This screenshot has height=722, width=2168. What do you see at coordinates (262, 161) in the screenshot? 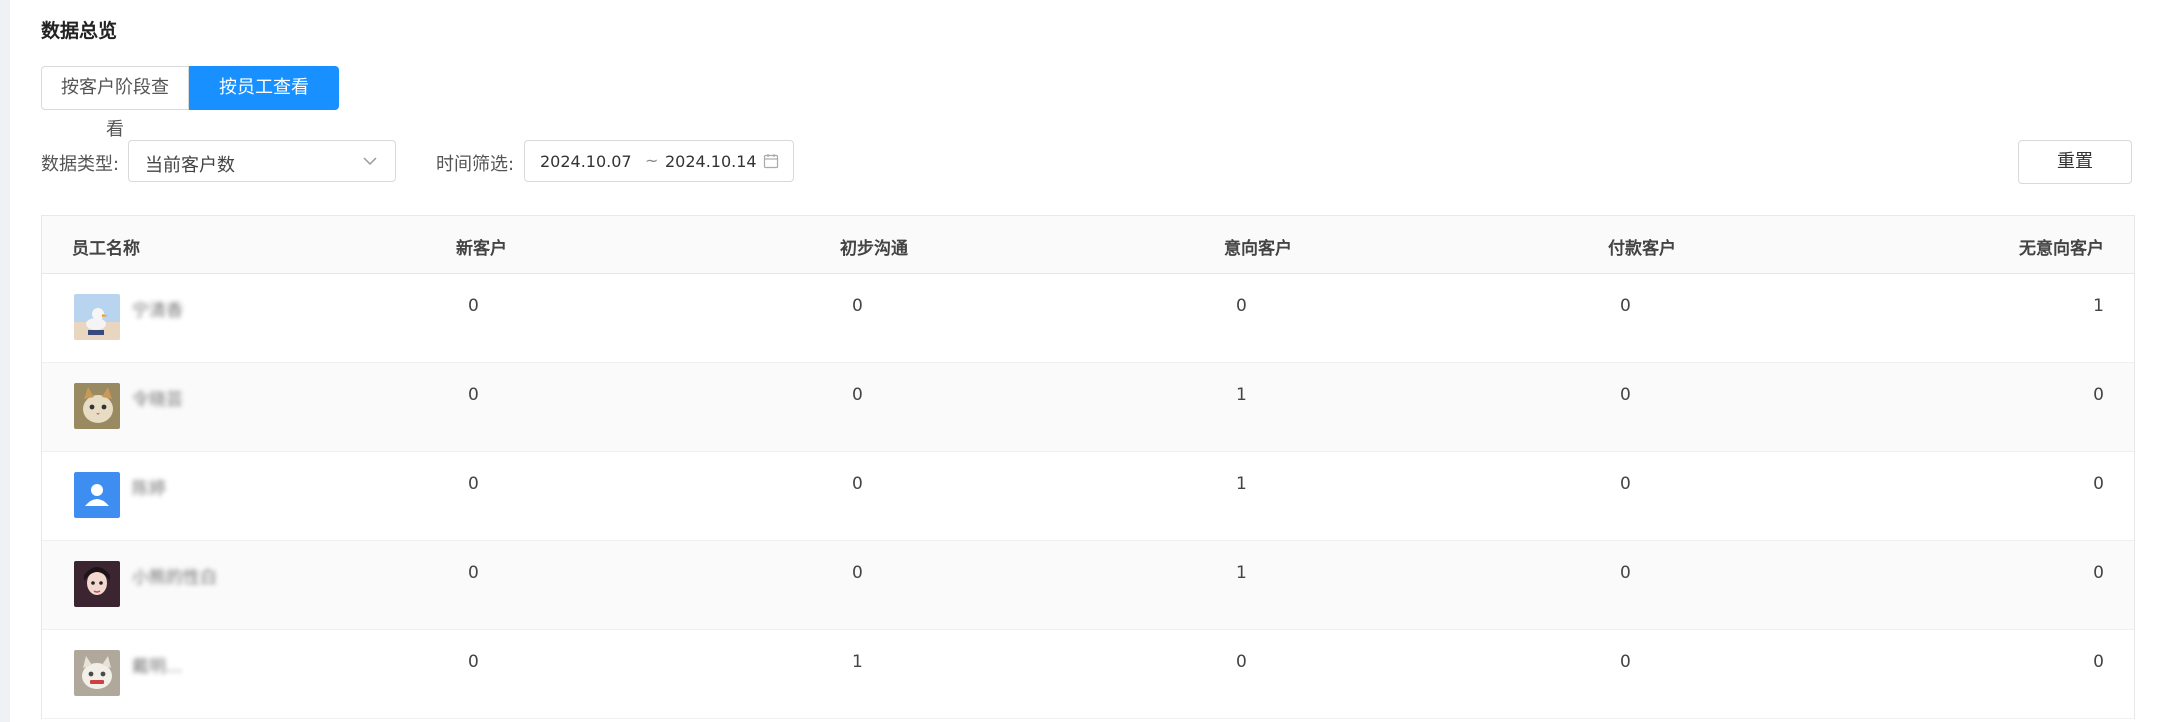
I see `data-type-select: 当前客户数` at bounding box center [262, 161].